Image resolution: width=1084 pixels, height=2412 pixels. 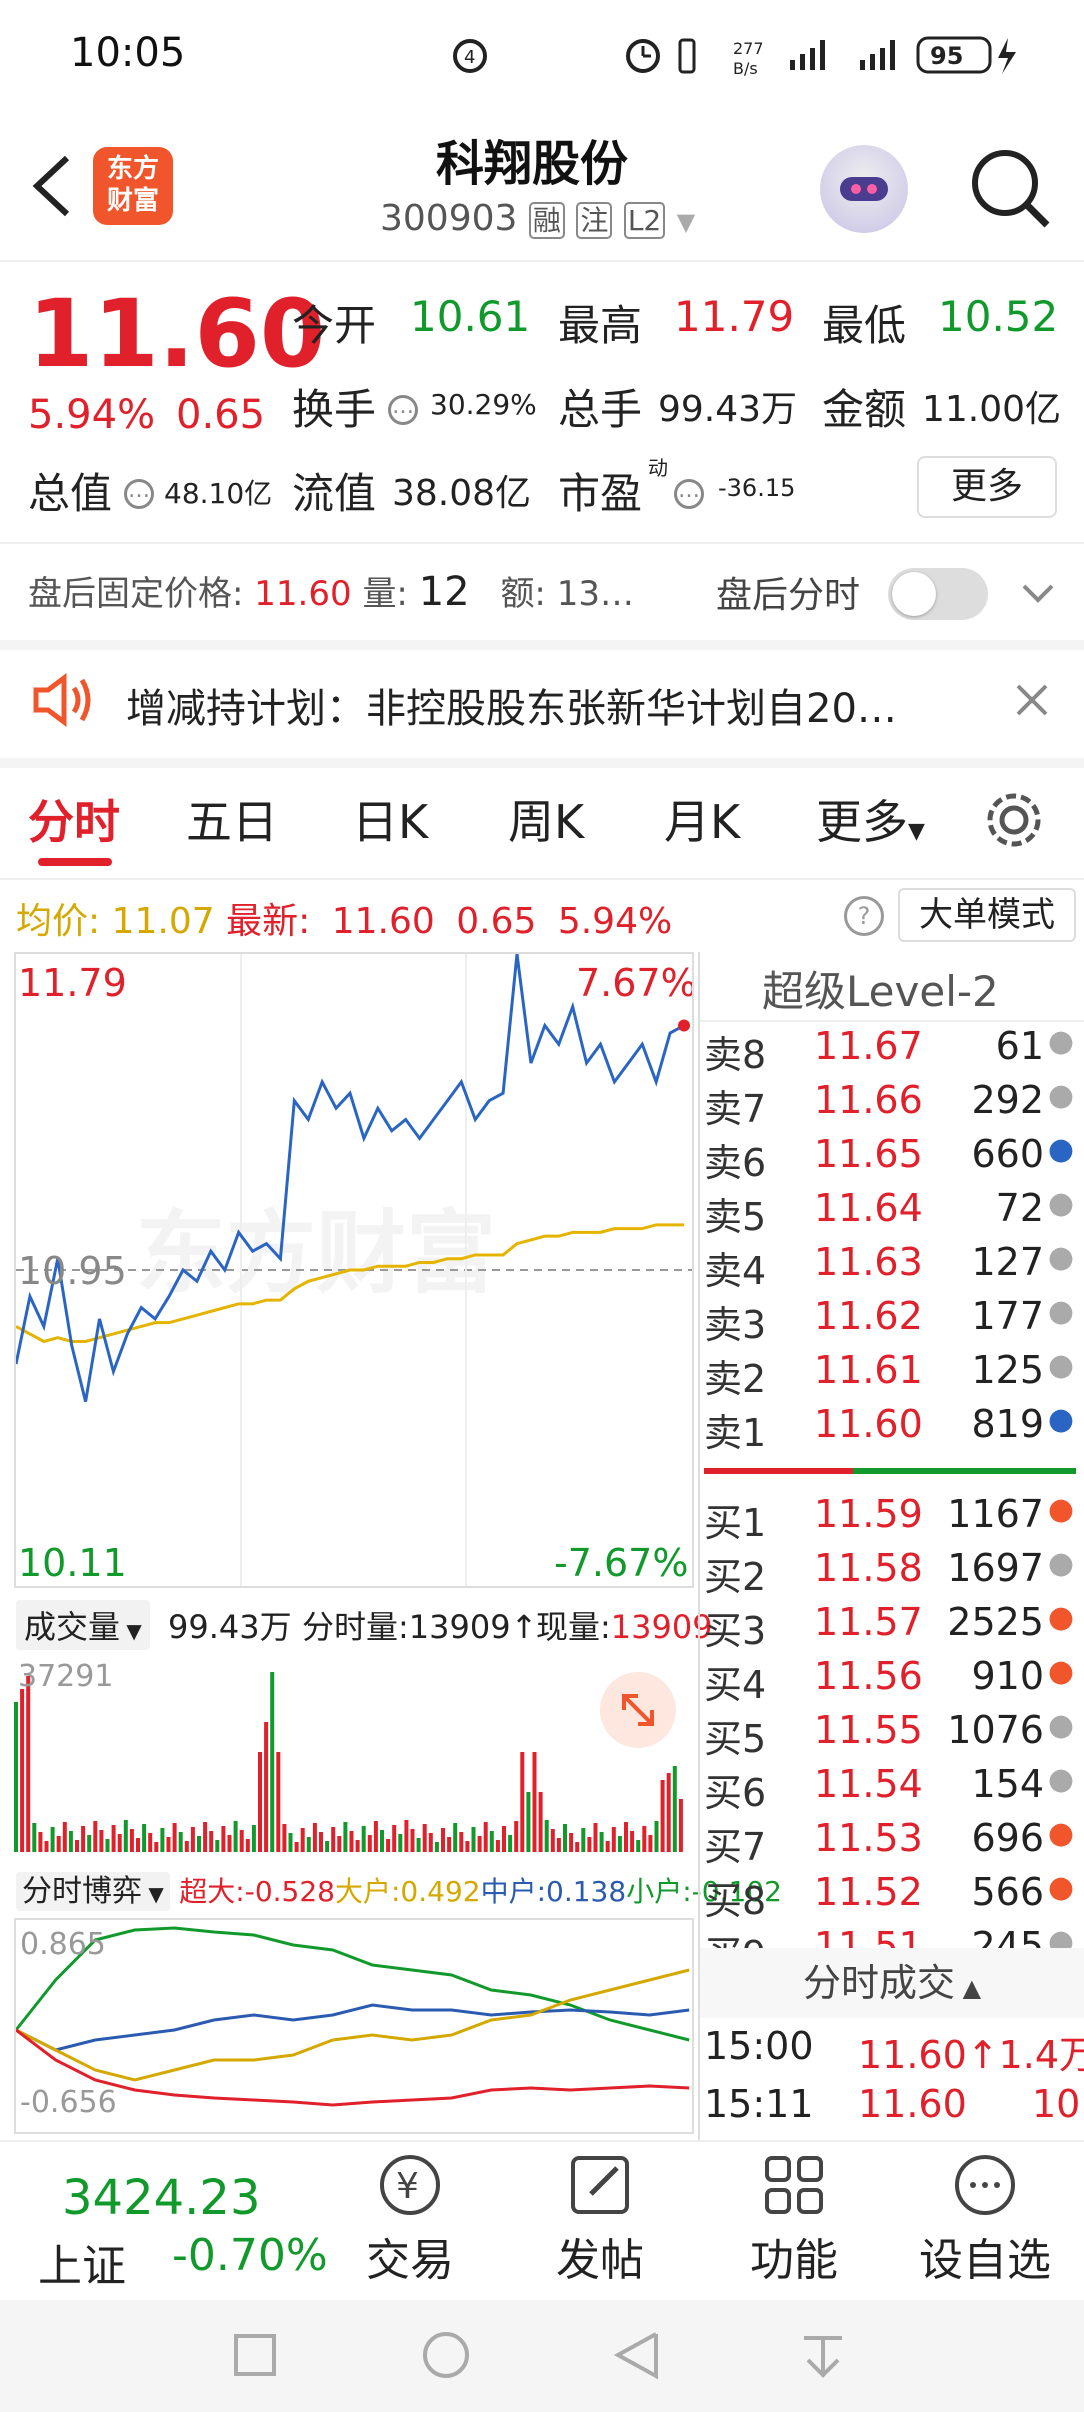 What do you see at coordinates (1038, 594) in the screenshot?
I see `expand-chevron-icon` at bounding box center [1038, 594].